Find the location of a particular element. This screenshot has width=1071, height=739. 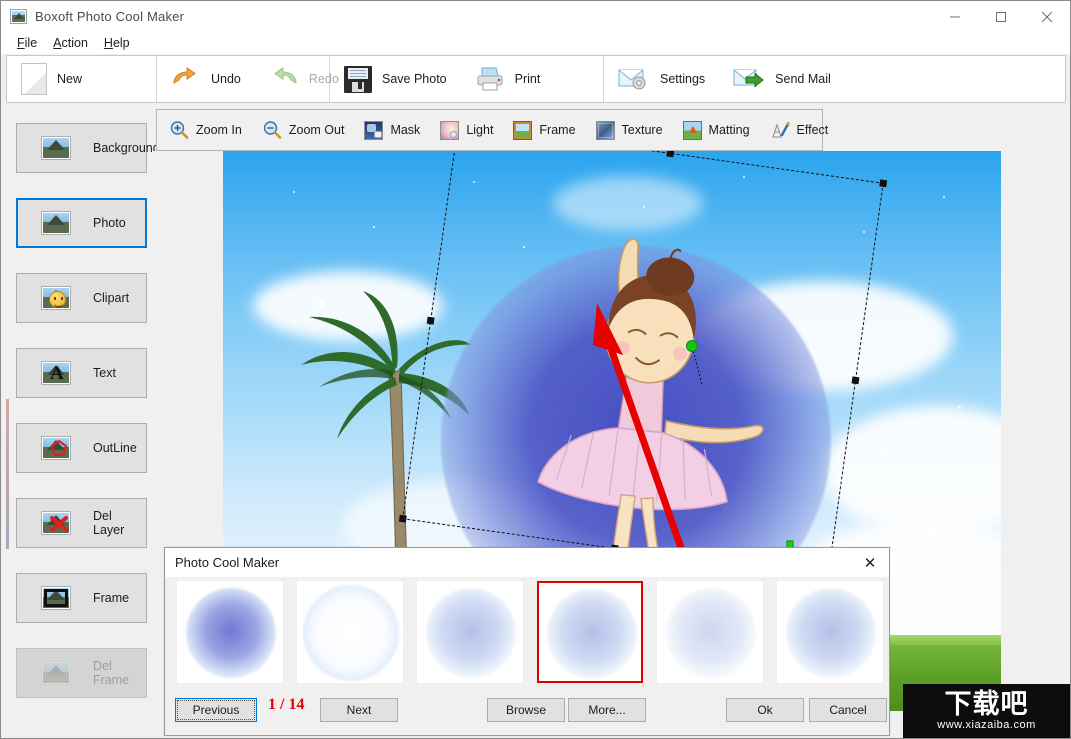

menu-item-help: Help is located at coordinates (117, 43).